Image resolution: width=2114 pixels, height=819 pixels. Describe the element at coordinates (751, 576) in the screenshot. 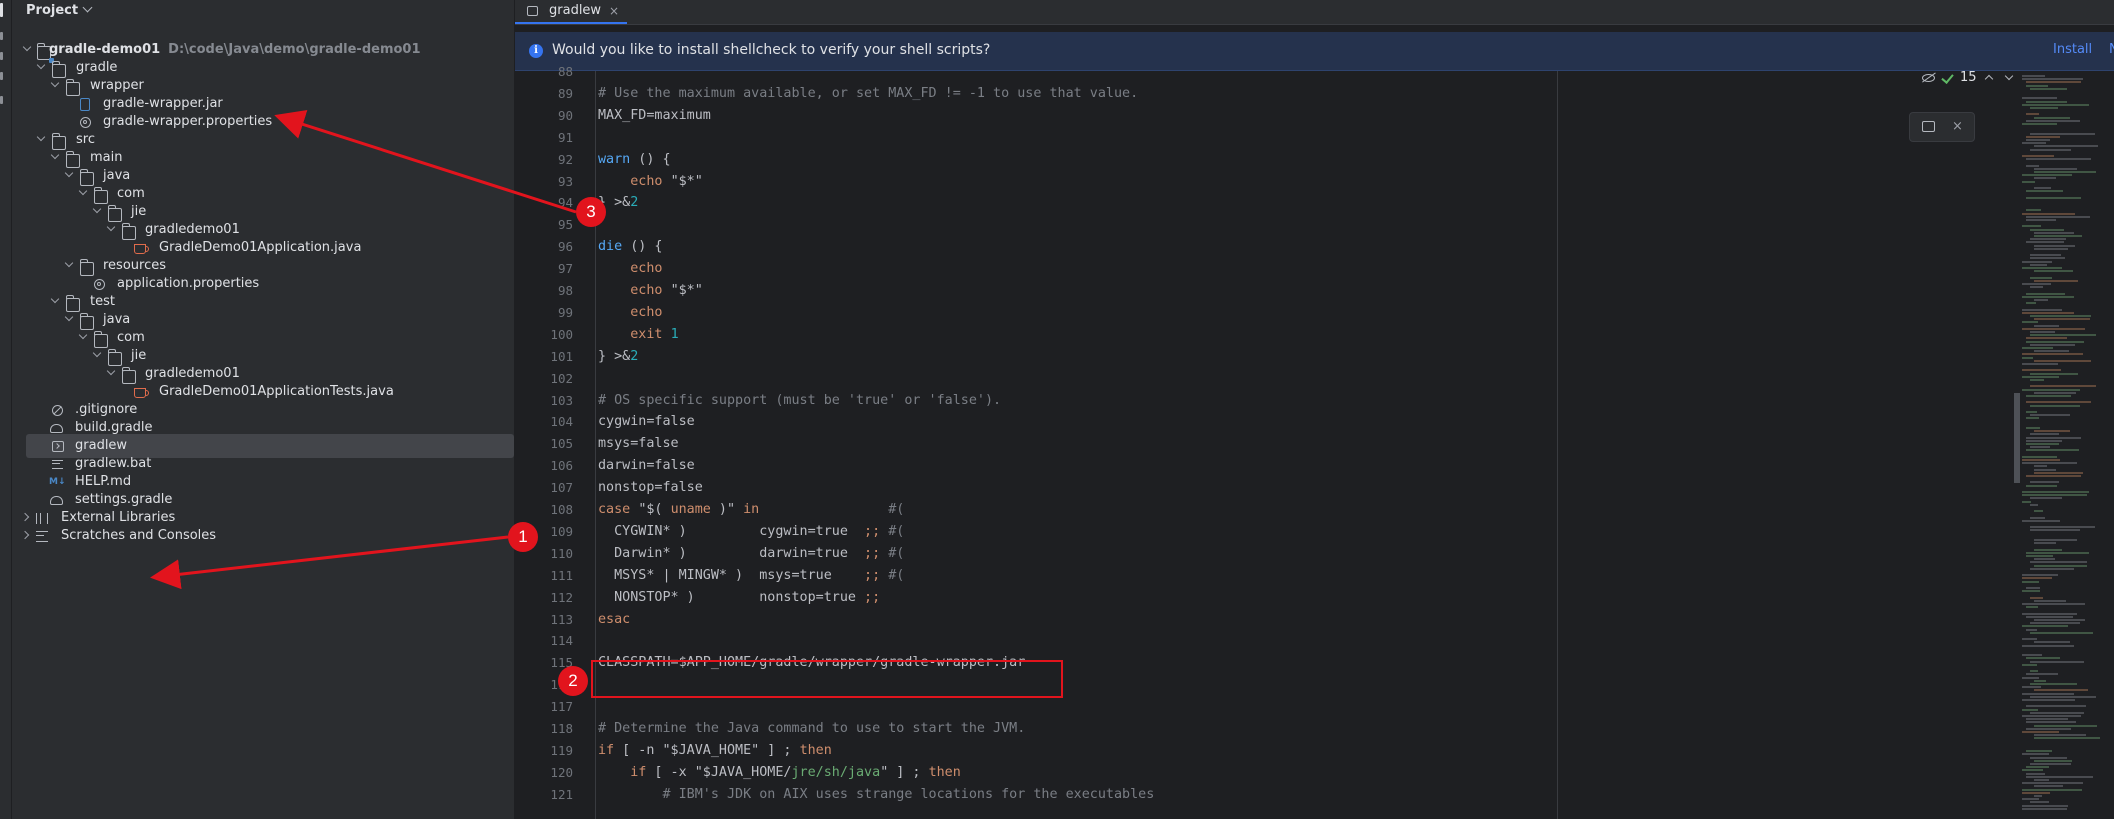

I see `code-line: MSYS* | MINGW* ) msys=true ;; #(` at that location.